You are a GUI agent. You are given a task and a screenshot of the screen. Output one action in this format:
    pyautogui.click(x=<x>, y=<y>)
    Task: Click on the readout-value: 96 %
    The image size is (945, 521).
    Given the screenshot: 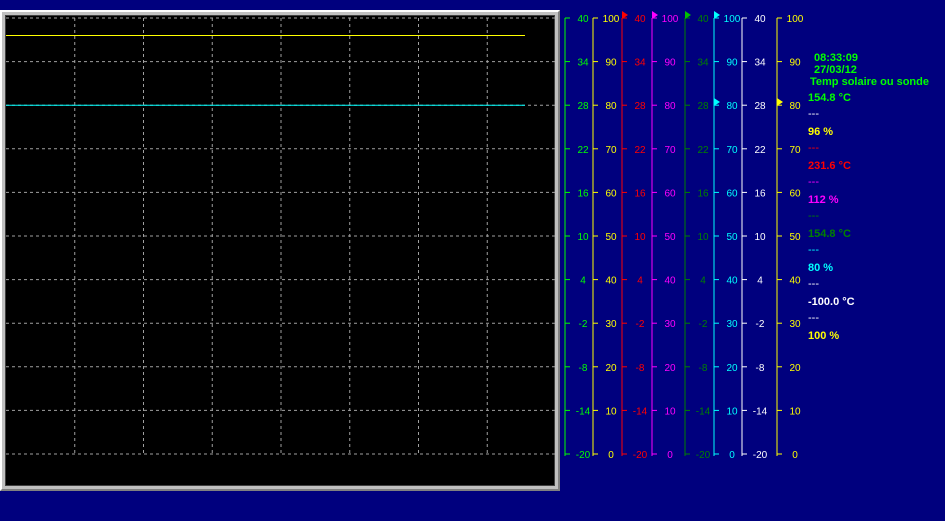 What is the action you would take?
    pyautogui.click(x=821, y=132)
    